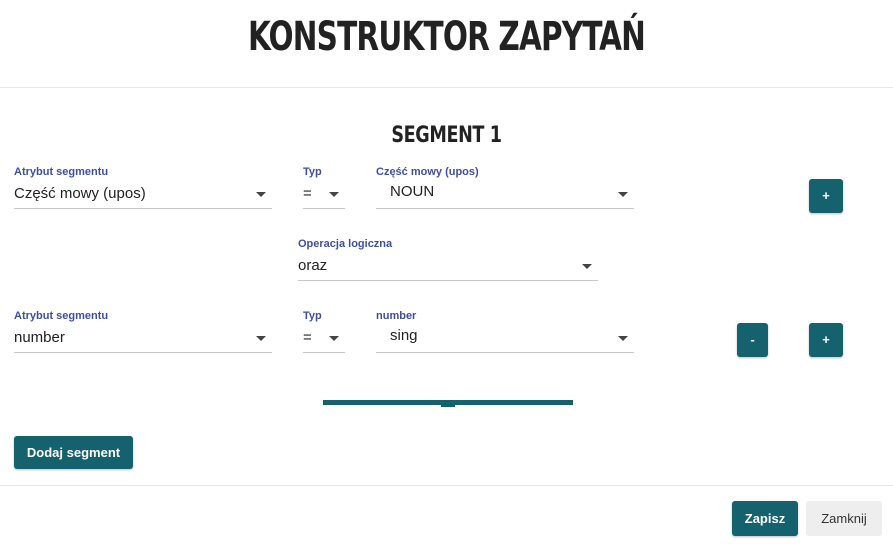  Describe the element at coordinates (324, 338) in the screenshot. I see `row2-type-control: =` at that location.